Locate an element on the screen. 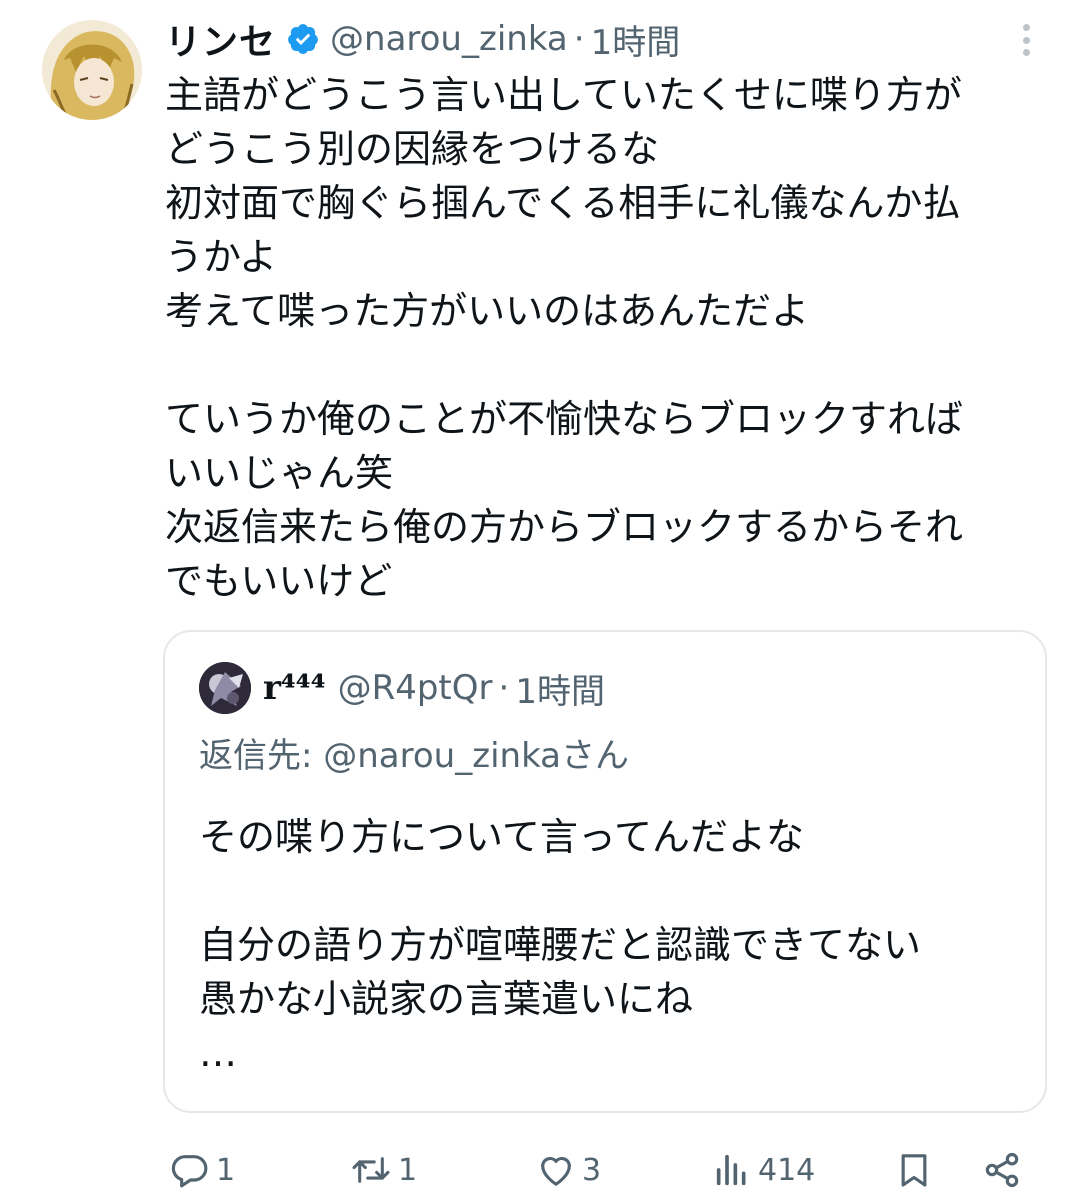  share-icon is located at coordinates (1002, 1170).